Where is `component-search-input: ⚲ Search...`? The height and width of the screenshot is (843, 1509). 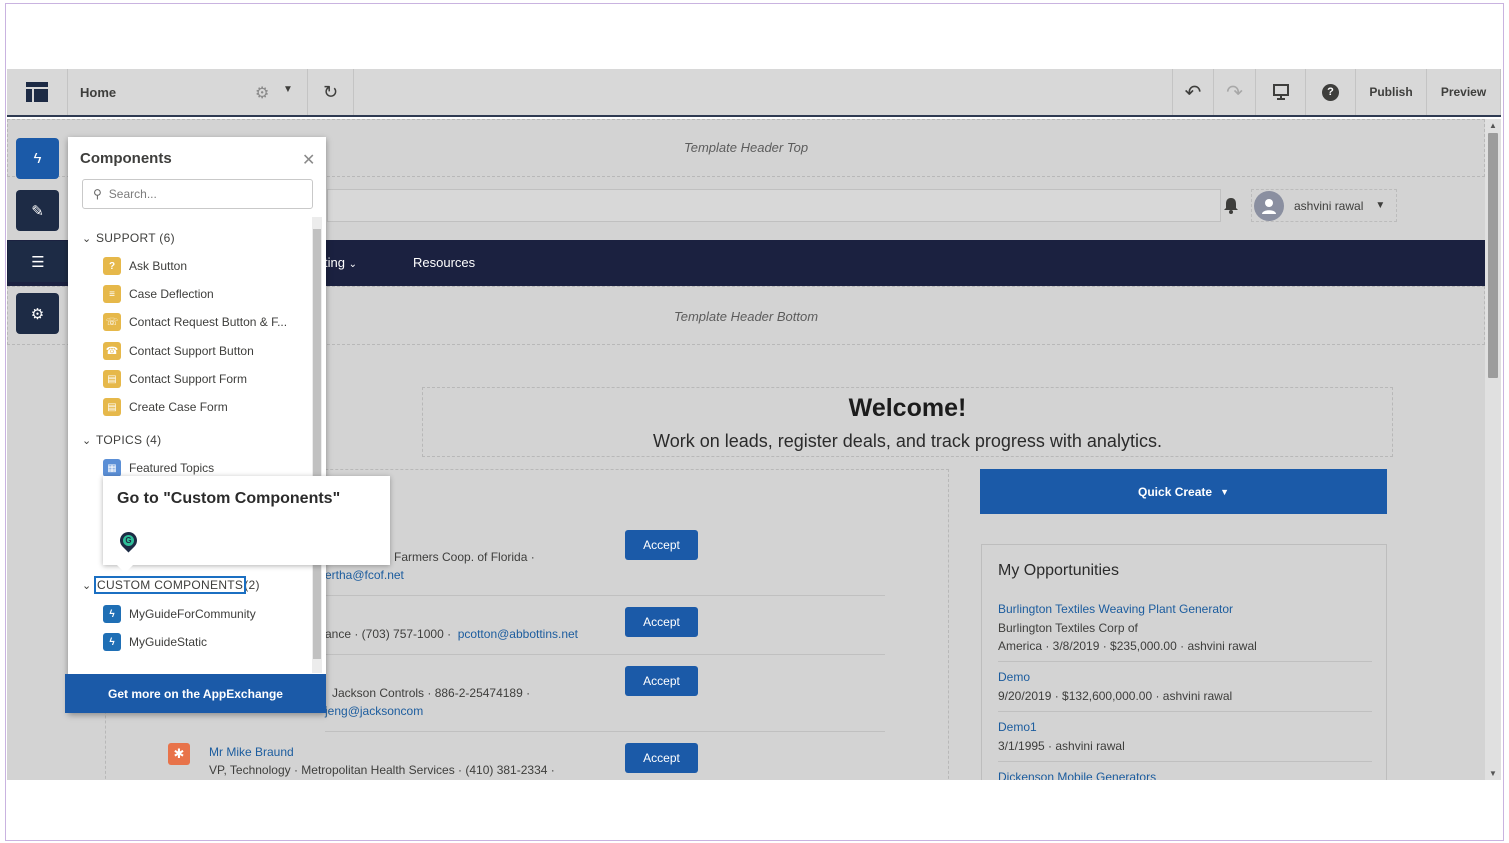 component-search-input: ⚲ Search... is located at coordinates (197, 194).